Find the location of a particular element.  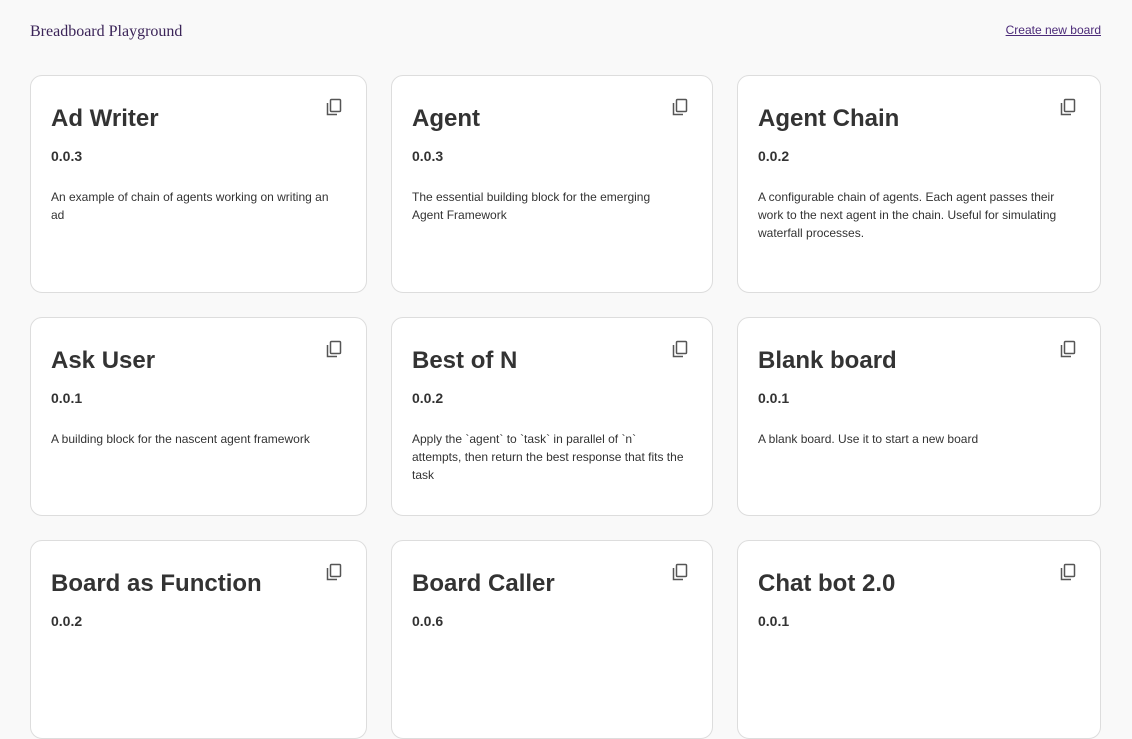

board-title: Ad Writer is located at coordinates (105, 118).